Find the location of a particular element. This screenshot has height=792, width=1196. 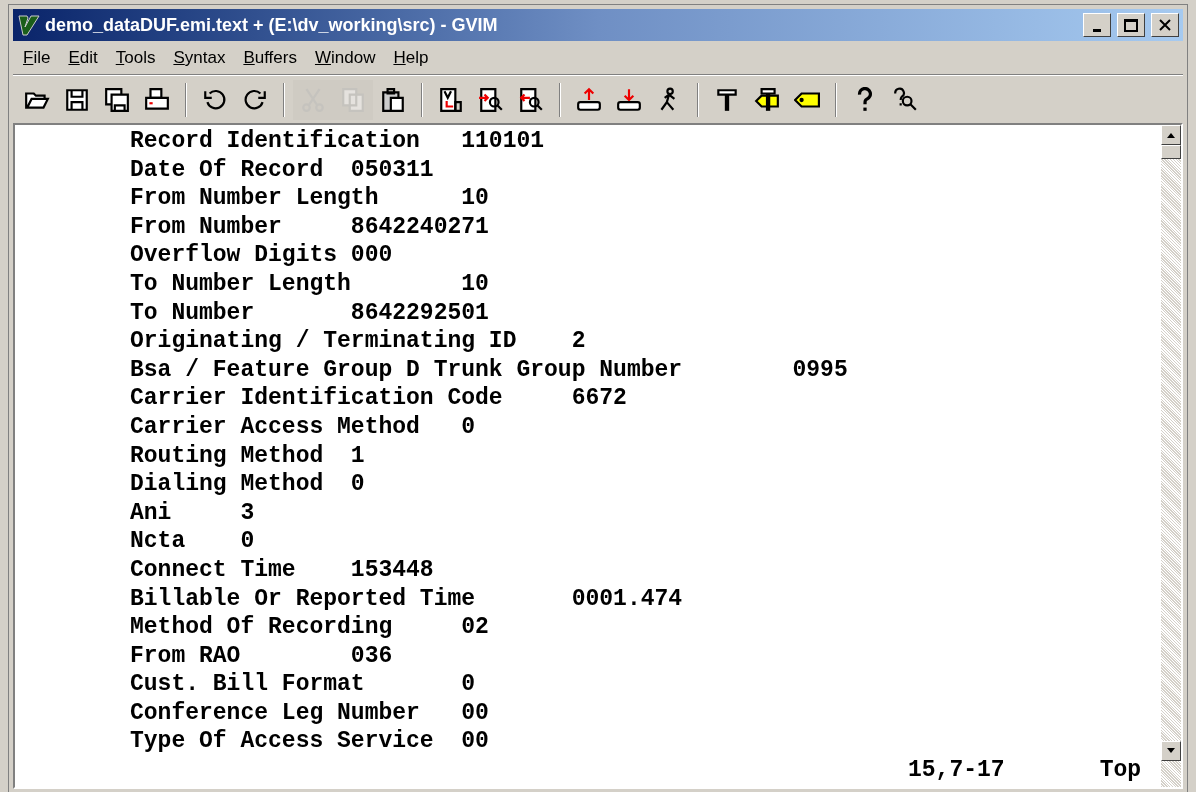

copy-icon is located at coordinates (353, 99).